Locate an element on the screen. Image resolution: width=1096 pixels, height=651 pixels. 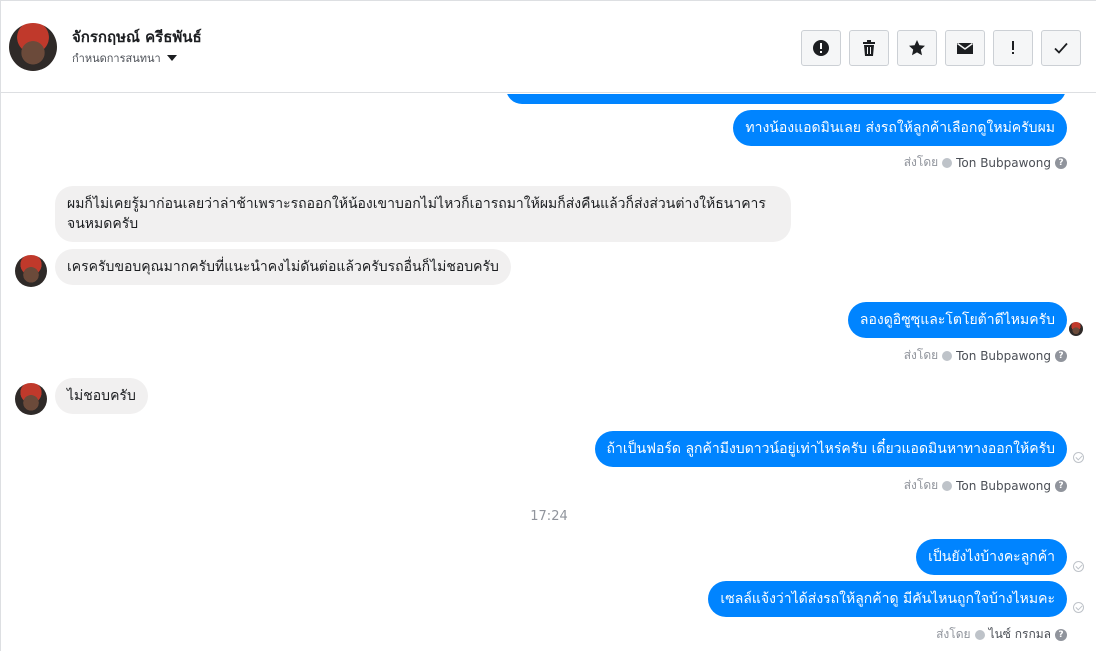
sent-by-info: ส่งโดย ไนซ์ กรกมล ? is located at coordinates (1001, 634).